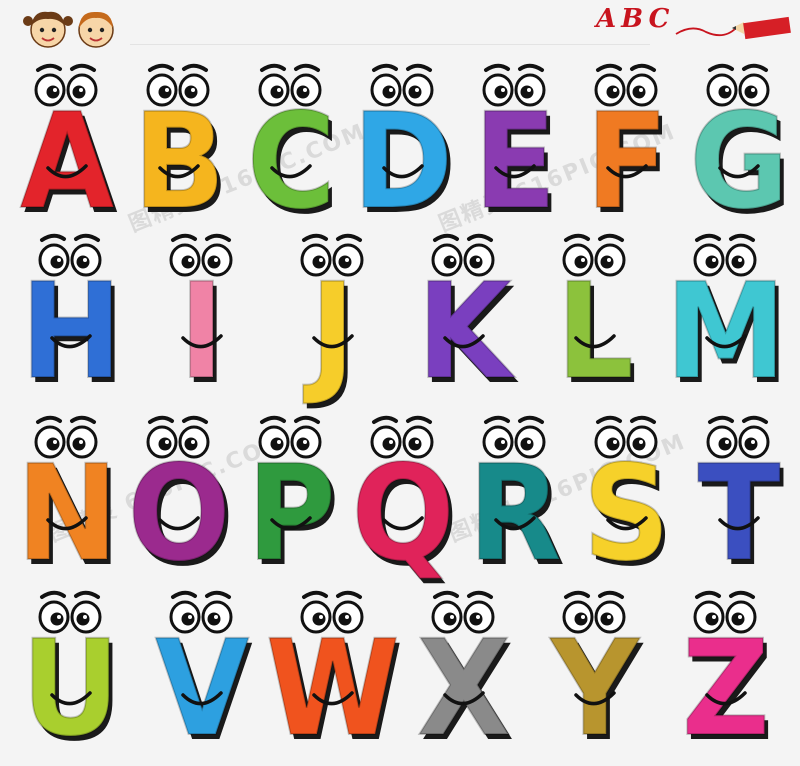 This screenshot has height=766, width=800. I want to click on kids-faces-icon, so click(68, 29).